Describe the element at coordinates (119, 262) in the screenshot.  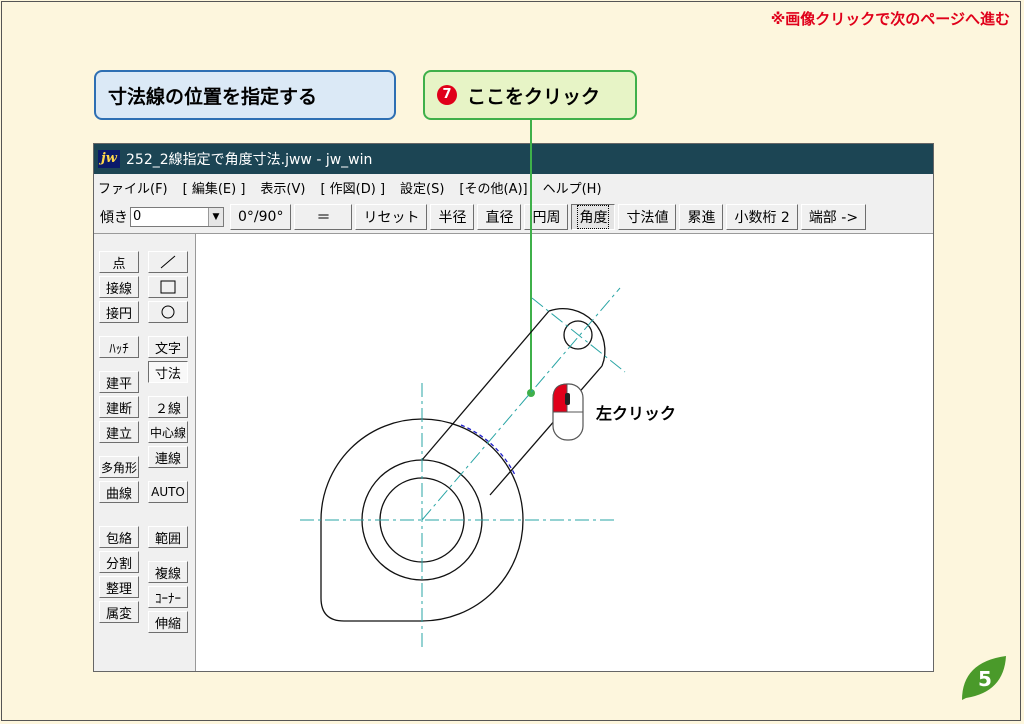
I see `tool-point: 点` at that location.